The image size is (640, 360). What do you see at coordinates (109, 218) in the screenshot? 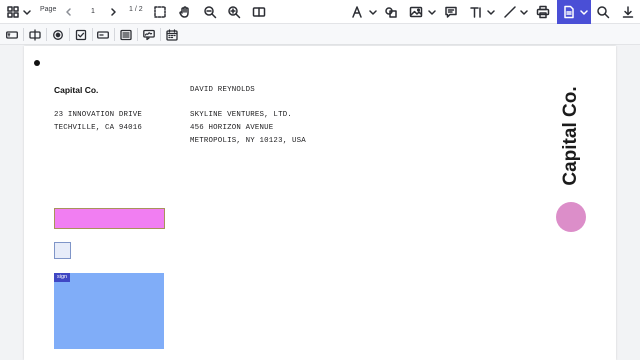
I see `text-form-field` at bounding box center [109, 218].